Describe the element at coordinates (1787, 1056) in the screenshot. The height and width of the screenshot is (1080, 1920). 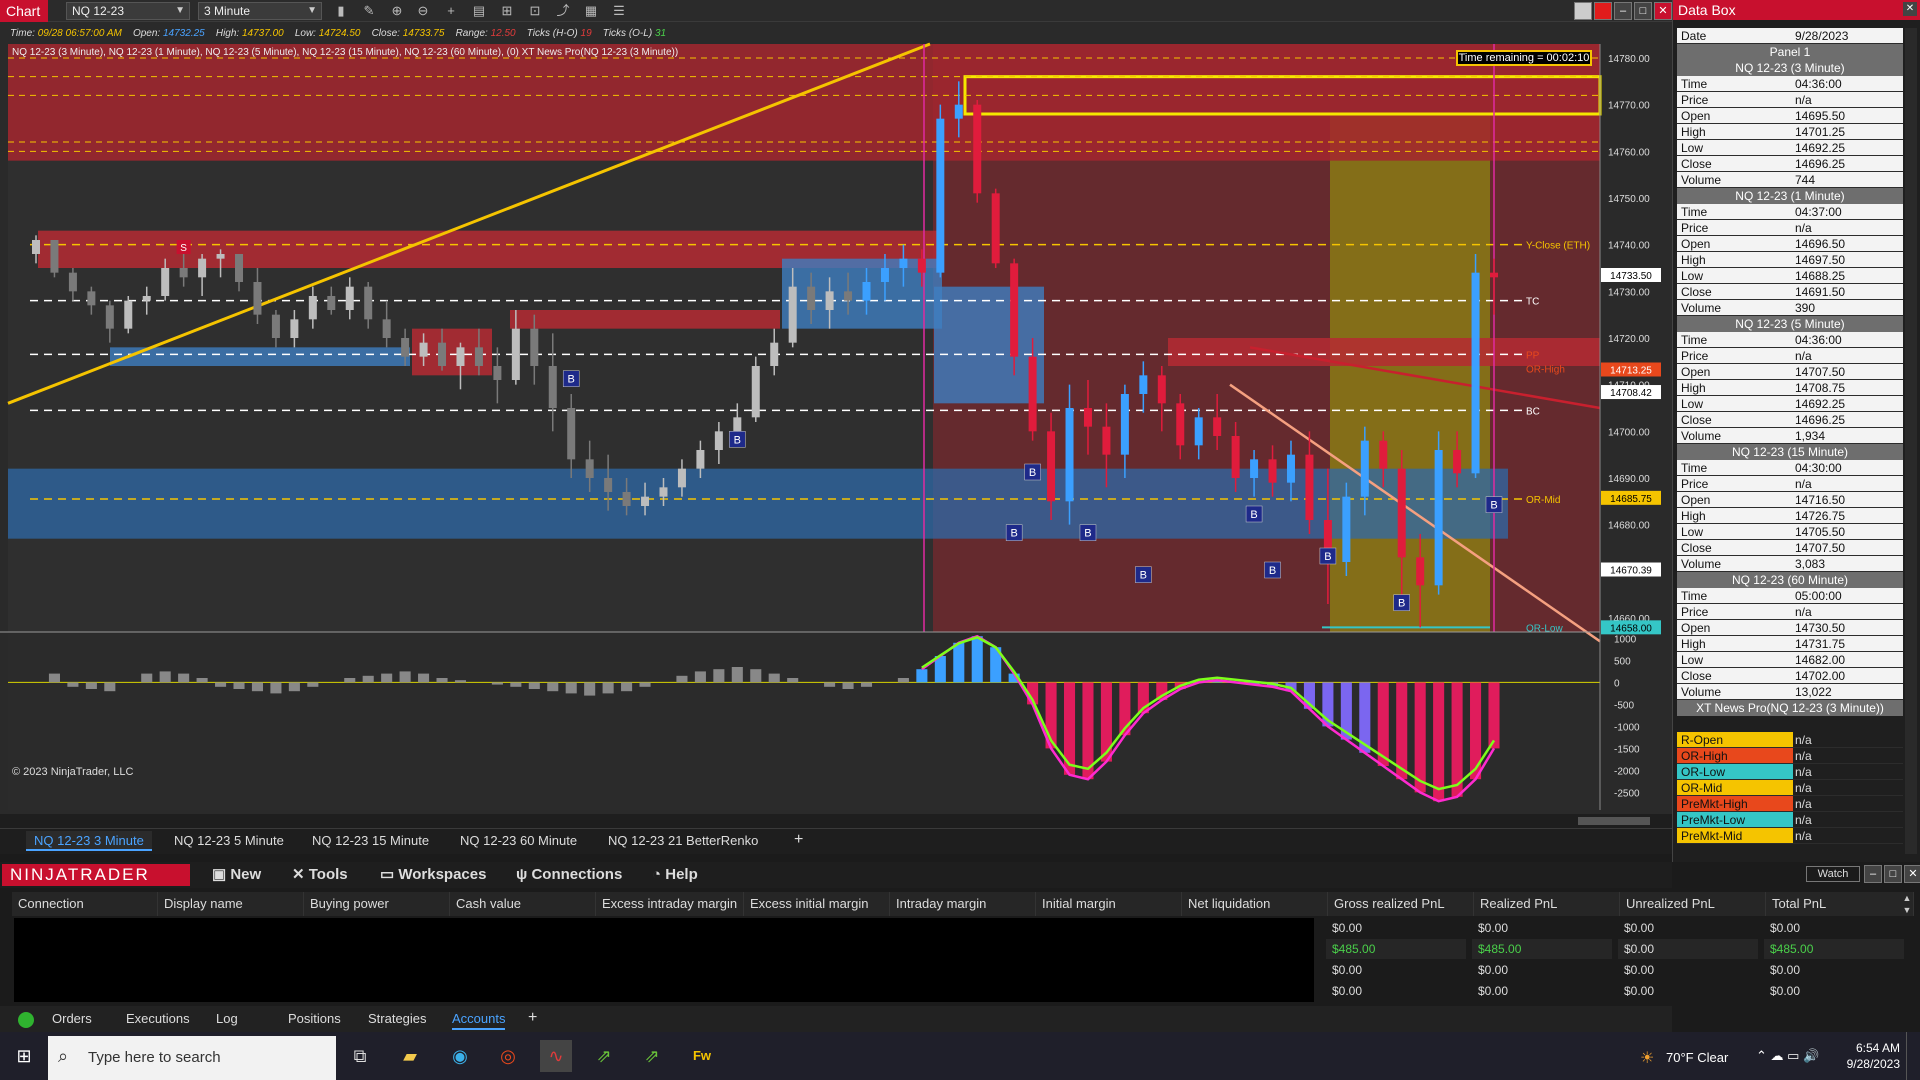
I see `tray-icons: ⌃ ☁ ▭ 🔊` at that location.